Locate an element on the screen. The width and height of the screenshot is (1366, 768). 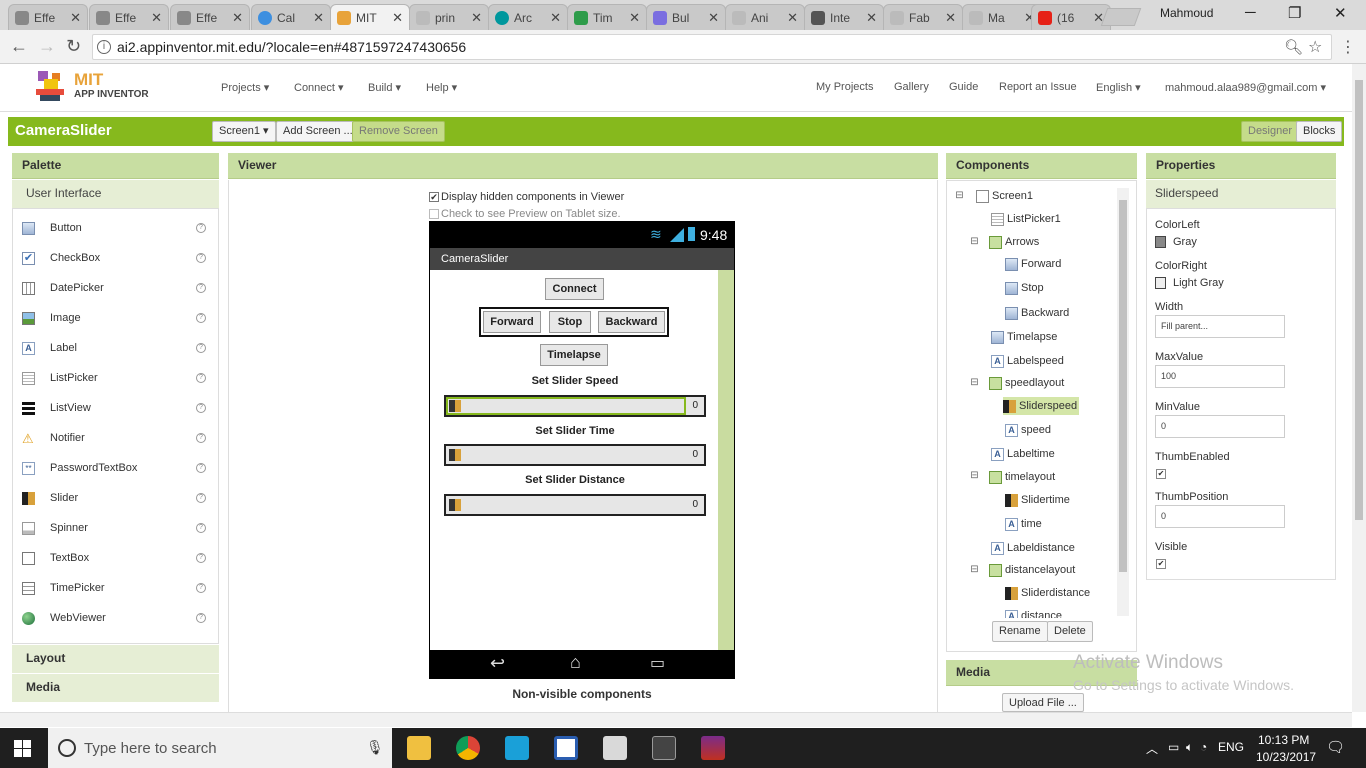
colorleft-swatch is located at coordinates (1160, 242).